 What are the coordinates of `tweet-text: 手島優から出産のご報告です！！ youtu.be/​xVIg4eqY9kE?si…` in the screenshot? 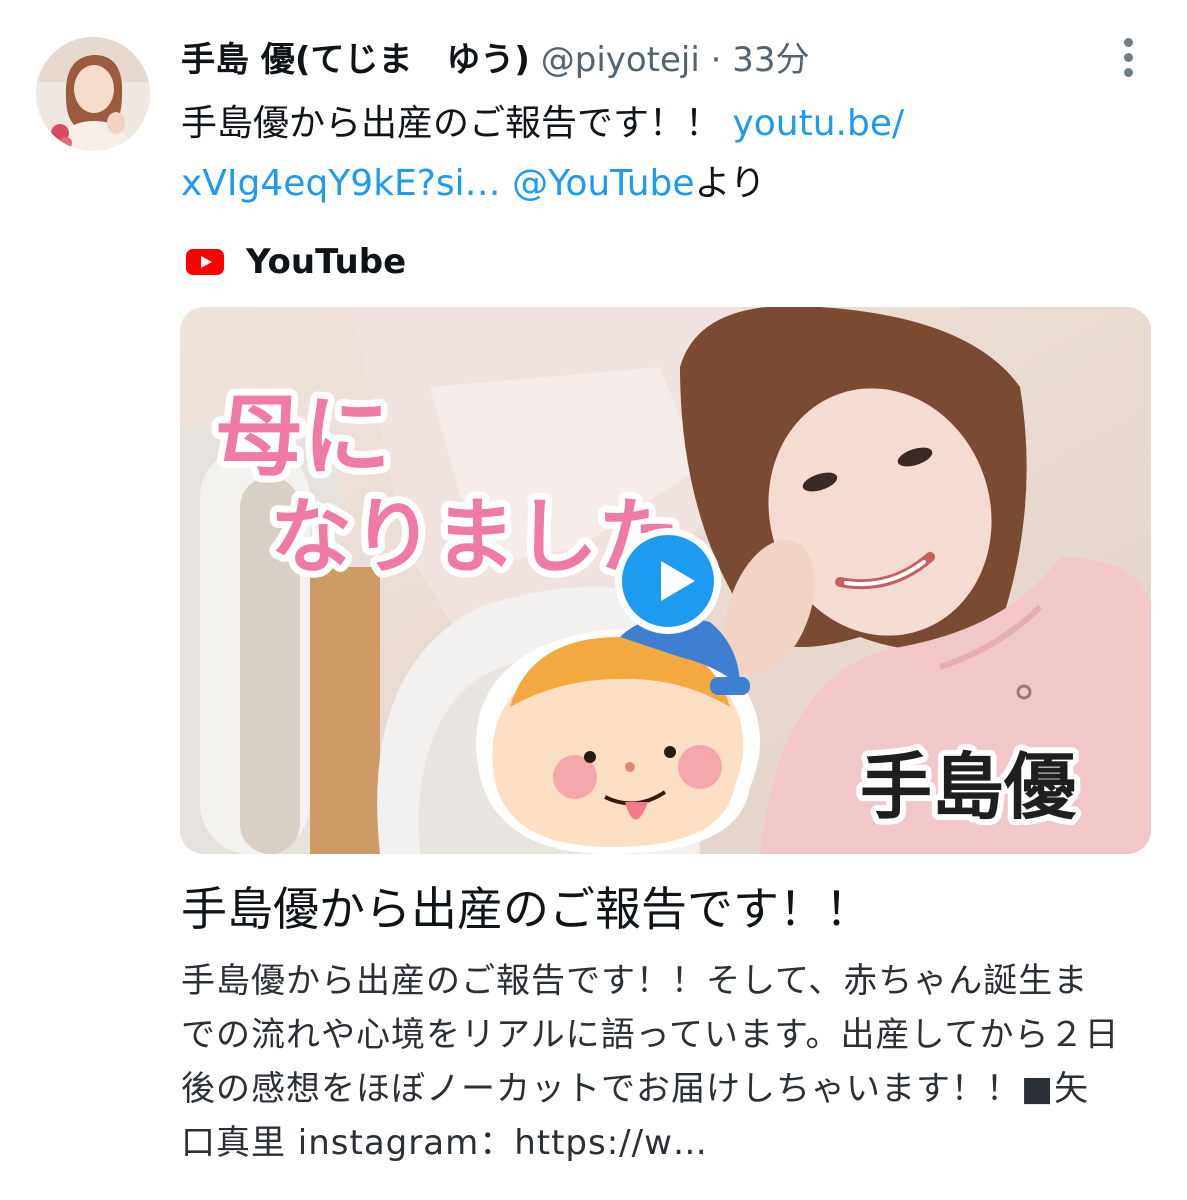 It's located at (661, 154).